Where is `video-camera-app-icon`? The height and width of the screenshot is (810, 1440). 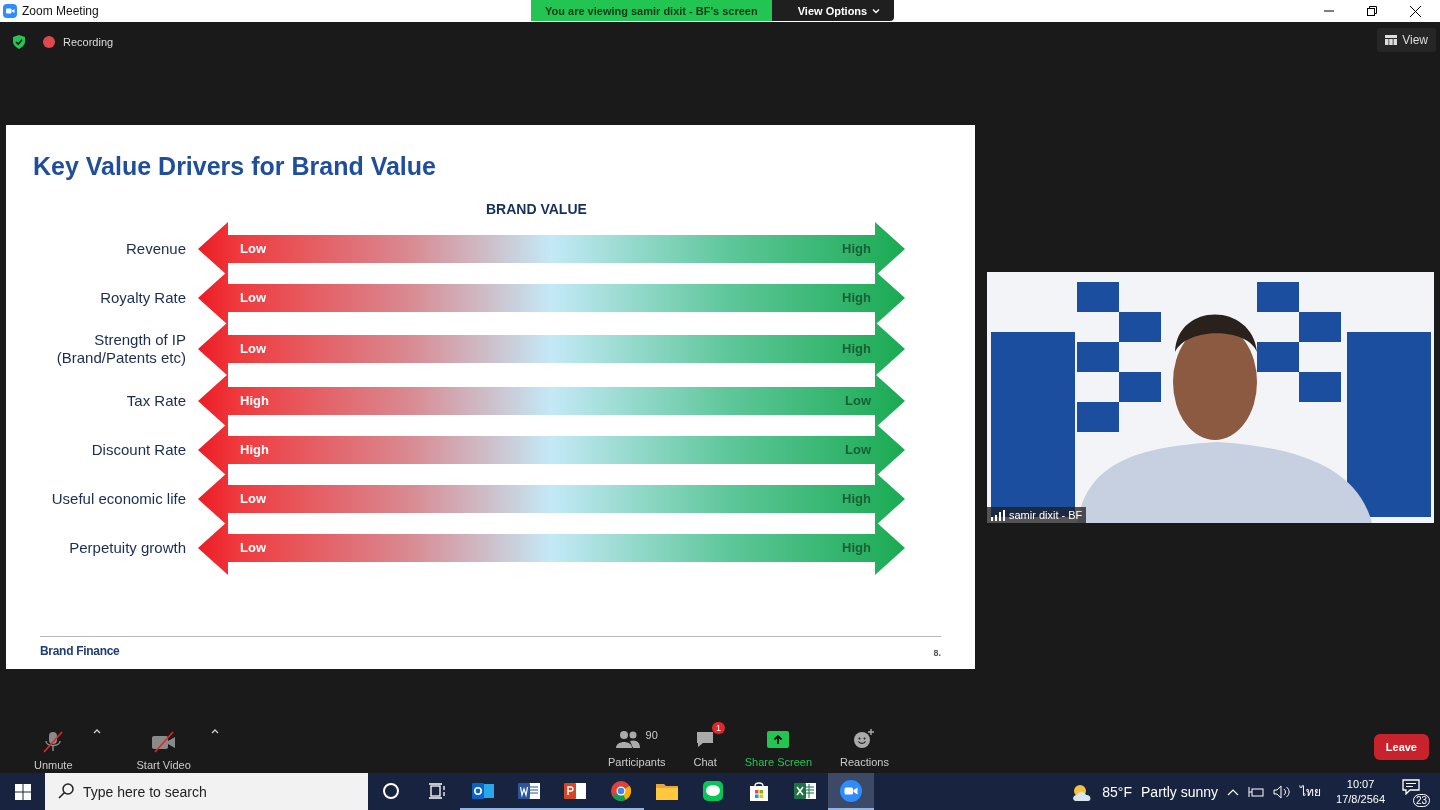
video-camera-app-icon is located at coordinates (851, 790).